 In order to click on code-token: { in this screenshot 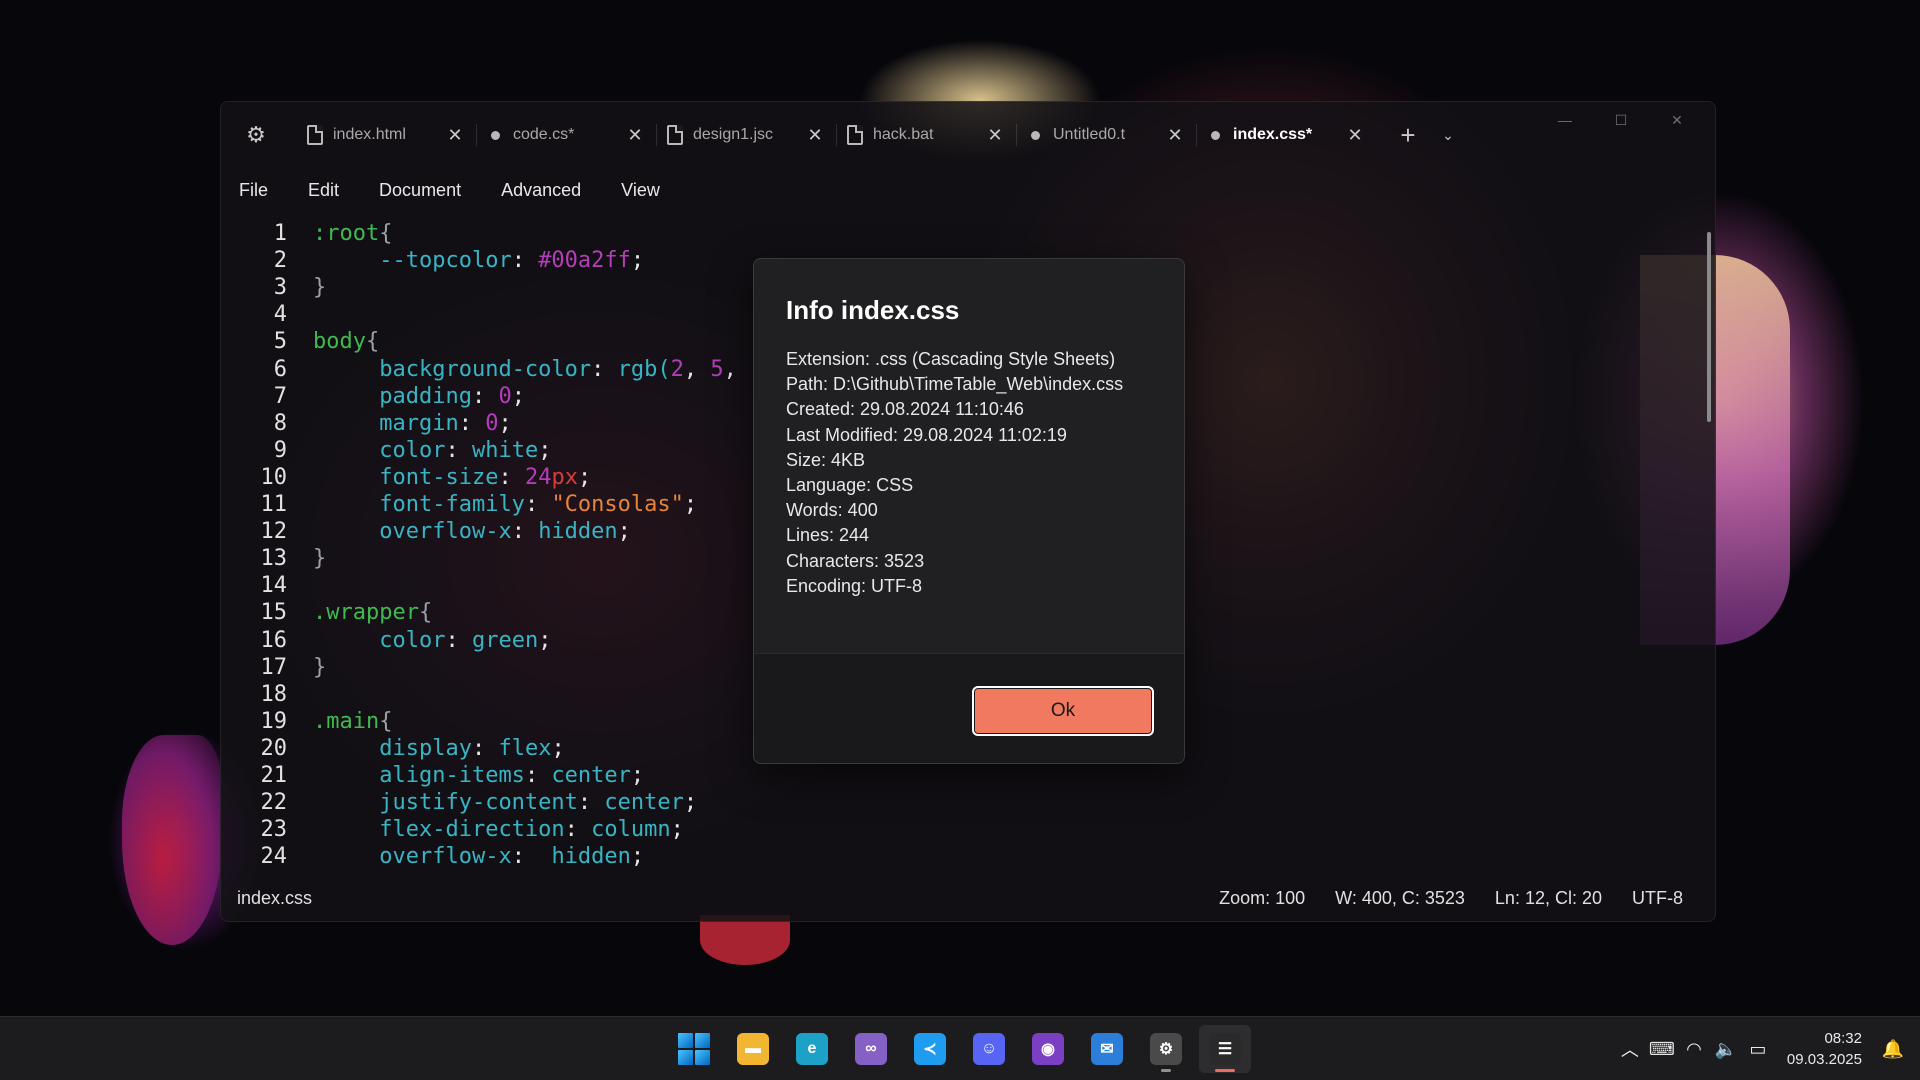, I will do `click(386, 233)`.